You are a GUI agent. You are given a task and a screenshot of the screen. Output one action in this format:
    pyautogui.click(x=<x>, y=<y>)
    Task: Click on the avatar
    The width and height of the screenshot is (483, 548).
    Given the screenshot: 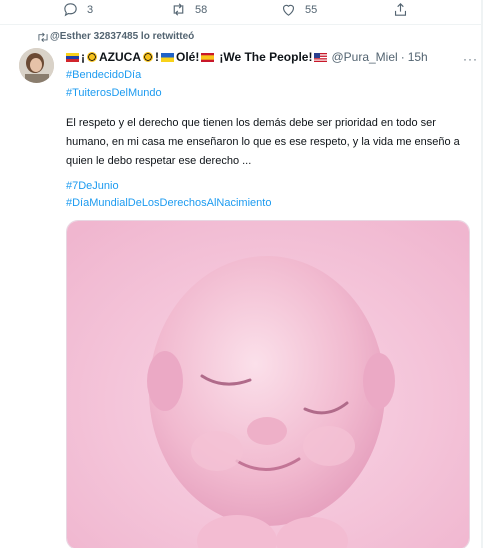 What is the action you would take?
    pyautogui.click(x=36, y=65)
    